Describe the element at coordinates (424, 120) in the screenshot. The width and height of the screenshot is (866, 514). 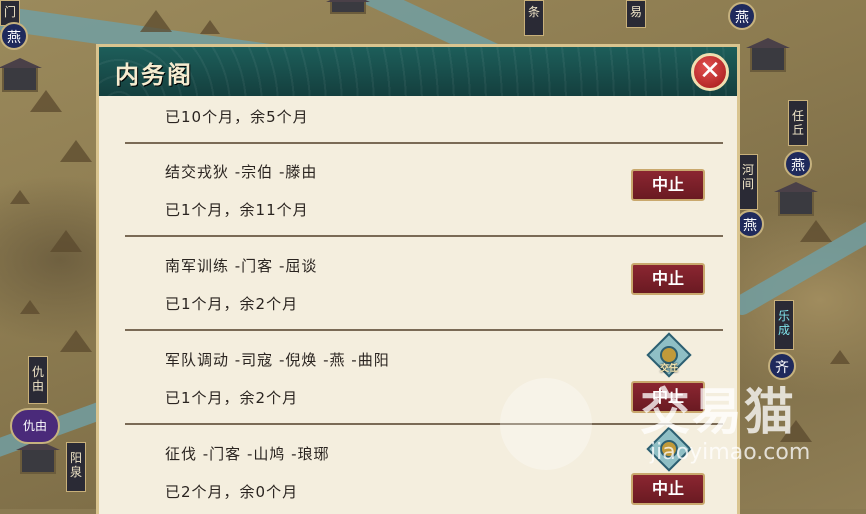
I see `task-row: 已10个月，余5个月` at that location.